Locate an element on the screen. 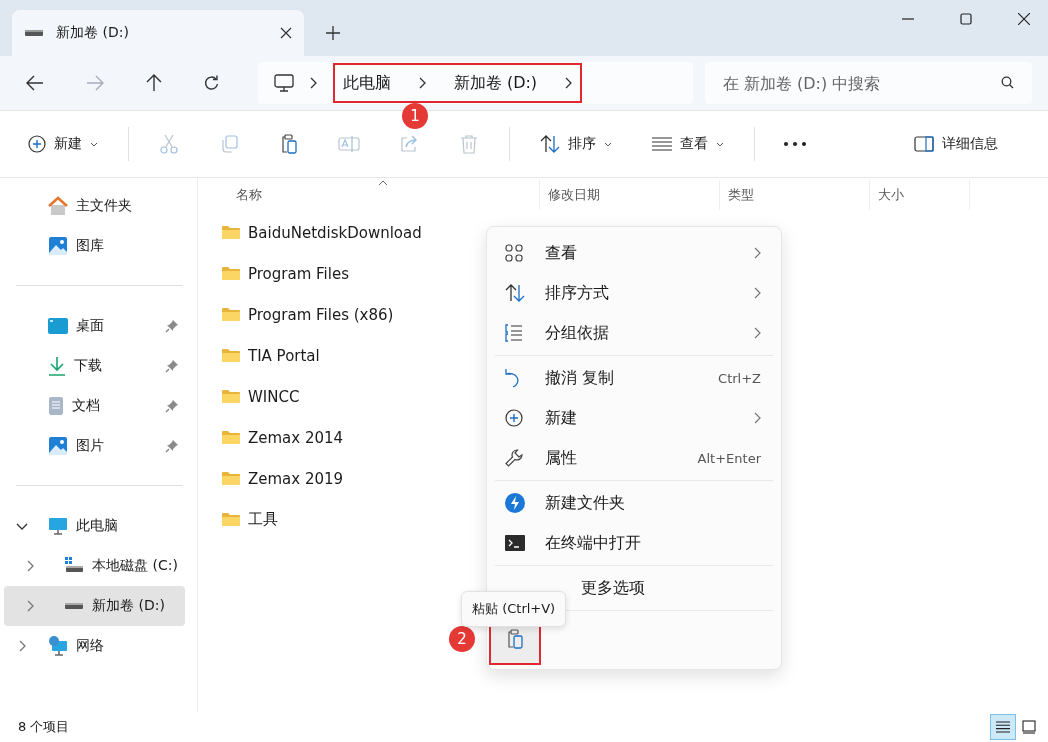 The width and height of the screenshot is (1048, 742). tile-icon is located at coordinates (1029, 727).